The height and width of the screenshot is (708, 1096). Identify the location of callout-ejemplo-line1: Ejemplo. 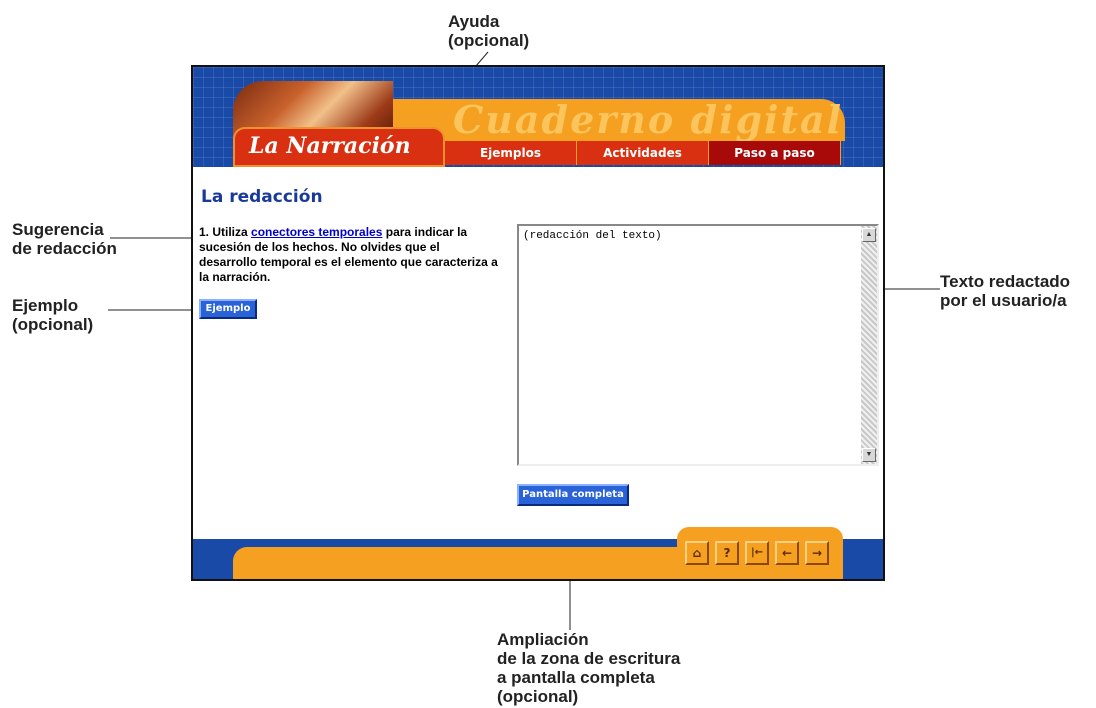
(45, 305).